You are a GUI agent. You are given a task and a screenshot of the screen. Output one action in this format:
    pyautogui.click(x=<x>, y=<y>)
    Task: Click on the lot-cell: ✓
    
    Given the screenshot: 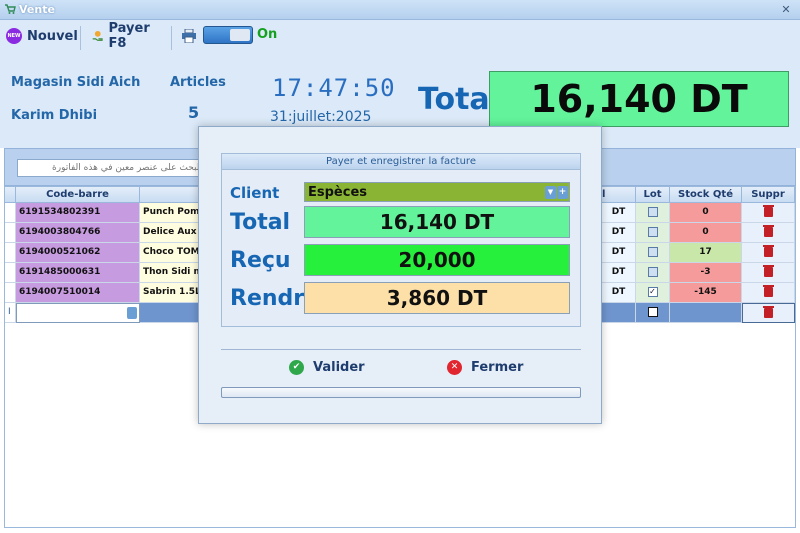 What is the action you would take?
    pyautogui.click(x=653, y=293)
    